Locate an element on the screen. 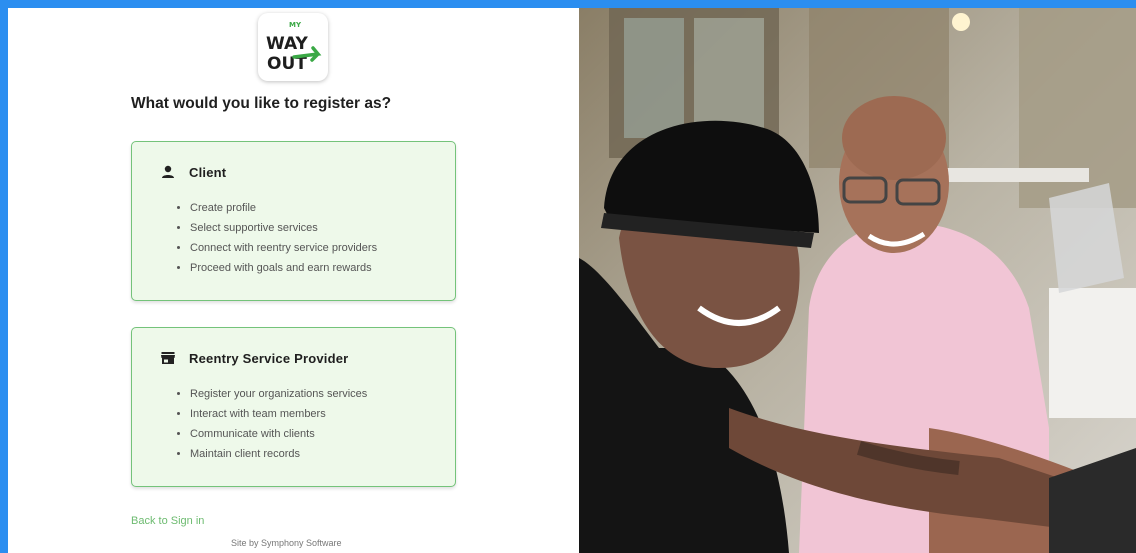  site-credit: Site by Symphony Software is located at coordinates (286, 543).